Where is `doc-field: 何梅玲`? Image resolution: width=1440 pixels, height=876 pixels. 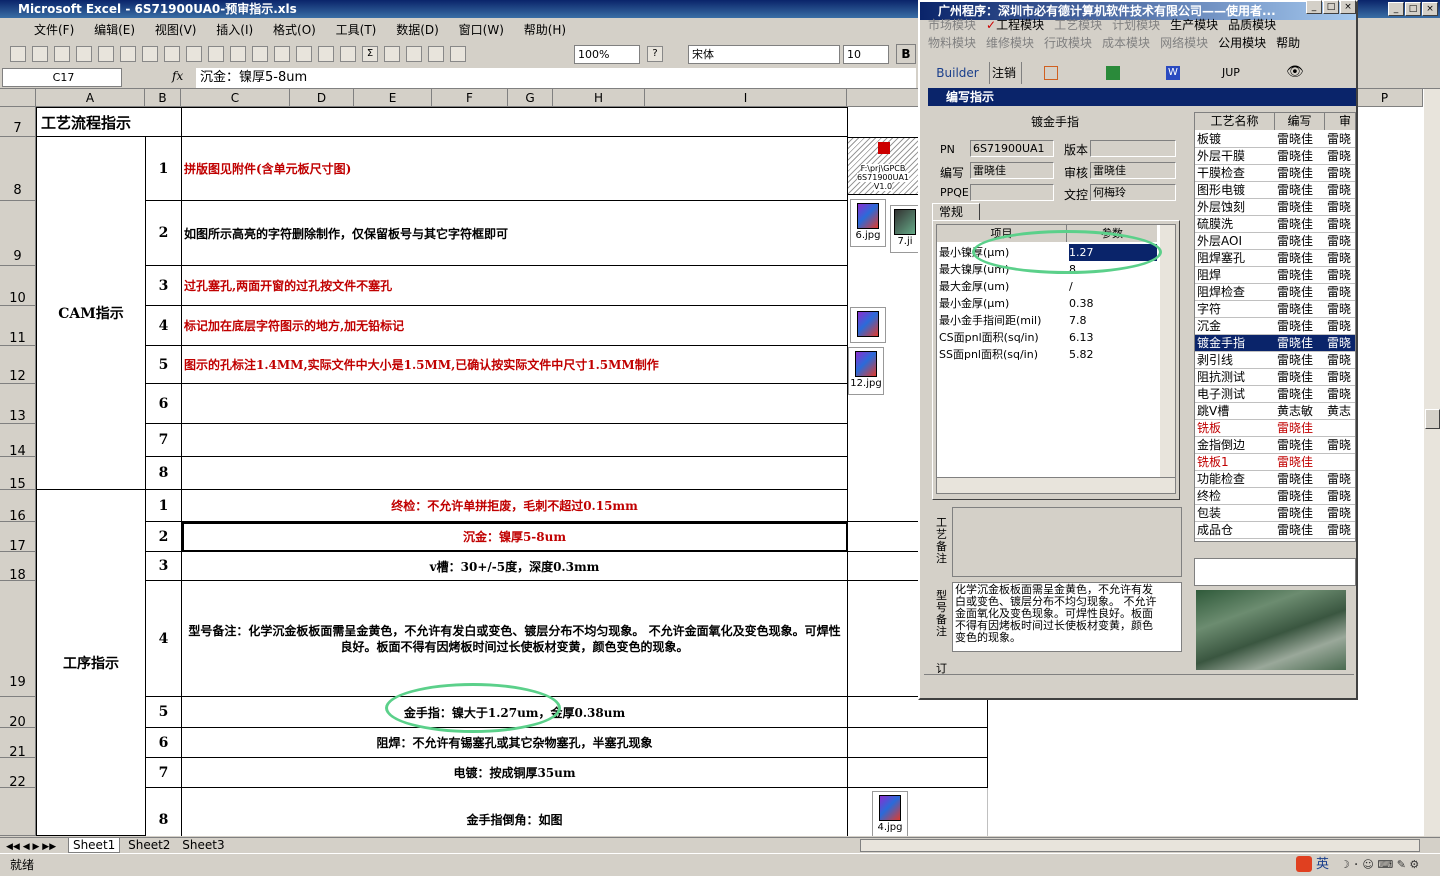 doc-field: 何梅玲 is located at coordinates (1133, 192).